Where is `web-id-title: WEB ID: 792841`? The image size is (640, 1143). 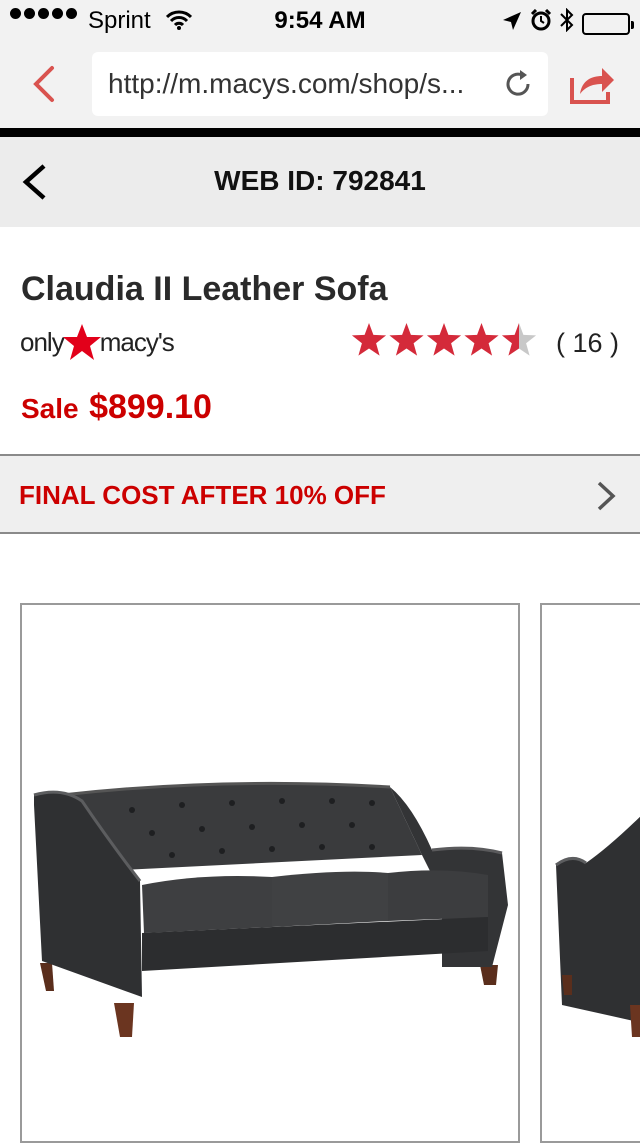 web-id-title: WEB ID: 792841 is located at coordinates (320, 180).